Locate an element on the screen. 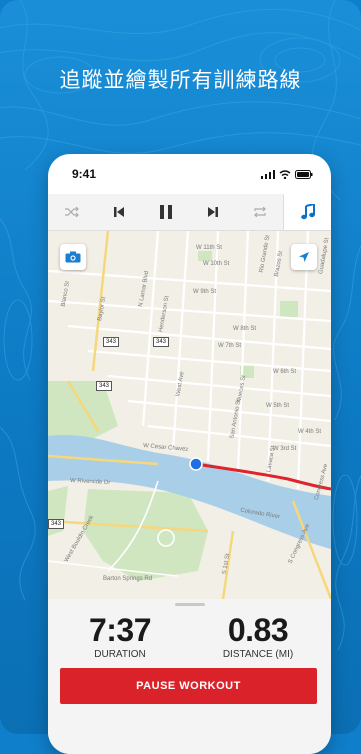  repeat-button is located at coordinates (259, 212).